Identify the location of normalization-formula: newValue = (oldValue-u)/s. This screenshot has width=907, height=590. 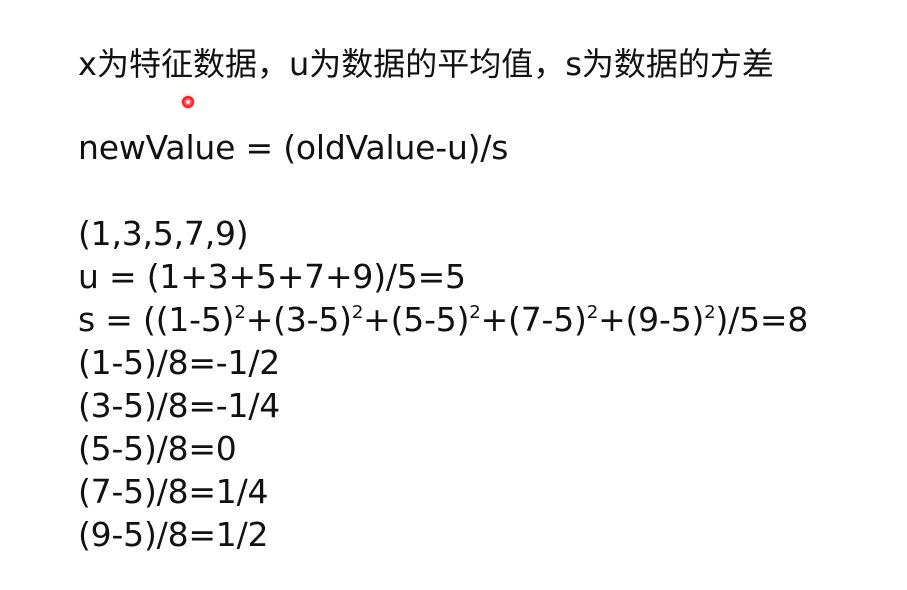
(293, 147).